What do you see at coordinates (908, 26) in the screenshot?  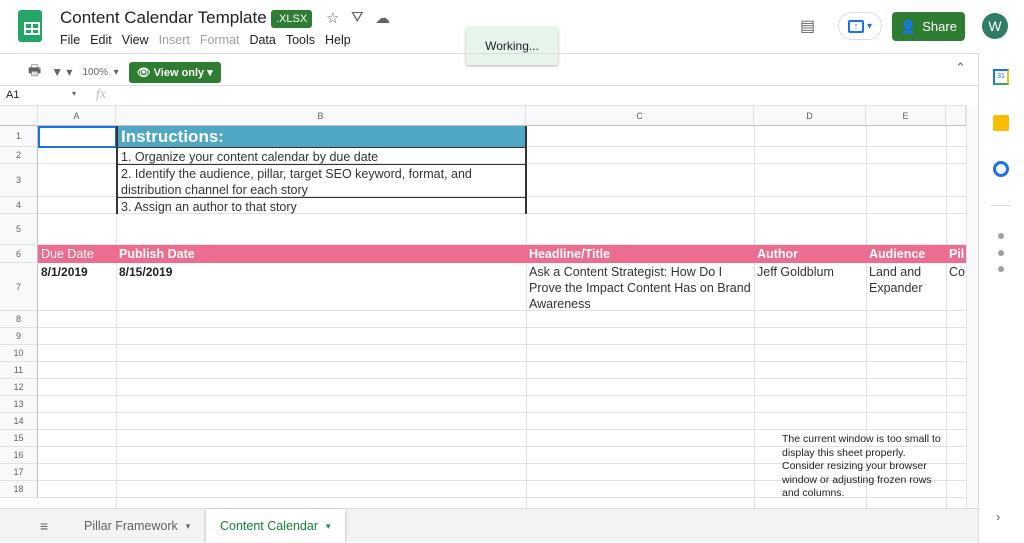 I see `person-icon: 👤` at bounding box center [908, 26].